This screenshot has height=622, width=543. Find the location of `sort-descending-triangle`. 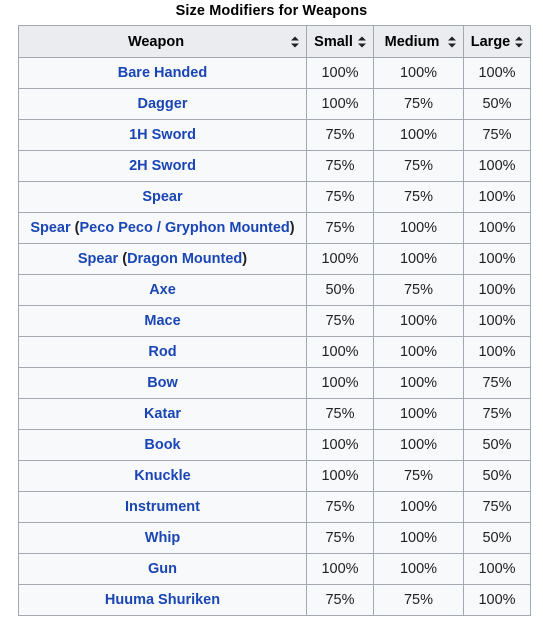

sort-descending-triangle is located at coordinates (295, 45).